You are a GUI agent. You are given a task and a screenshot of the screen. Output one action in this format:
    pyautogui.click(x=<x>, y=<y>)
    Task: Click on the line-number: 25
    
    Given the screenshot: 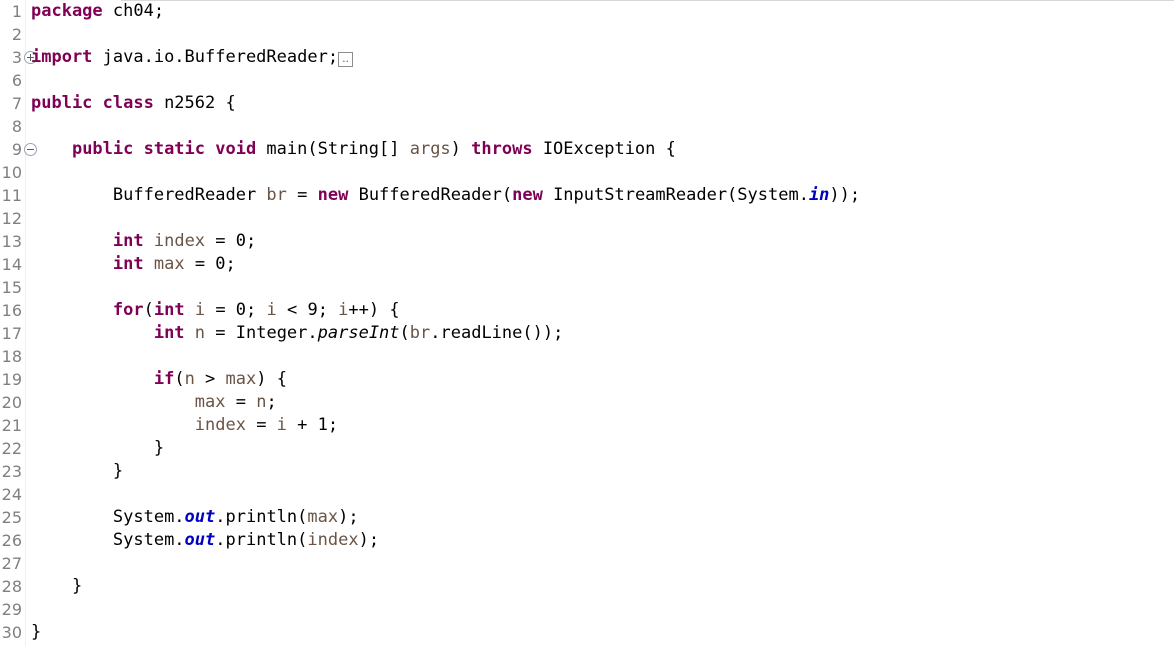 What is the action you would take?
    pyautogui.click(x=11, y=517)
    